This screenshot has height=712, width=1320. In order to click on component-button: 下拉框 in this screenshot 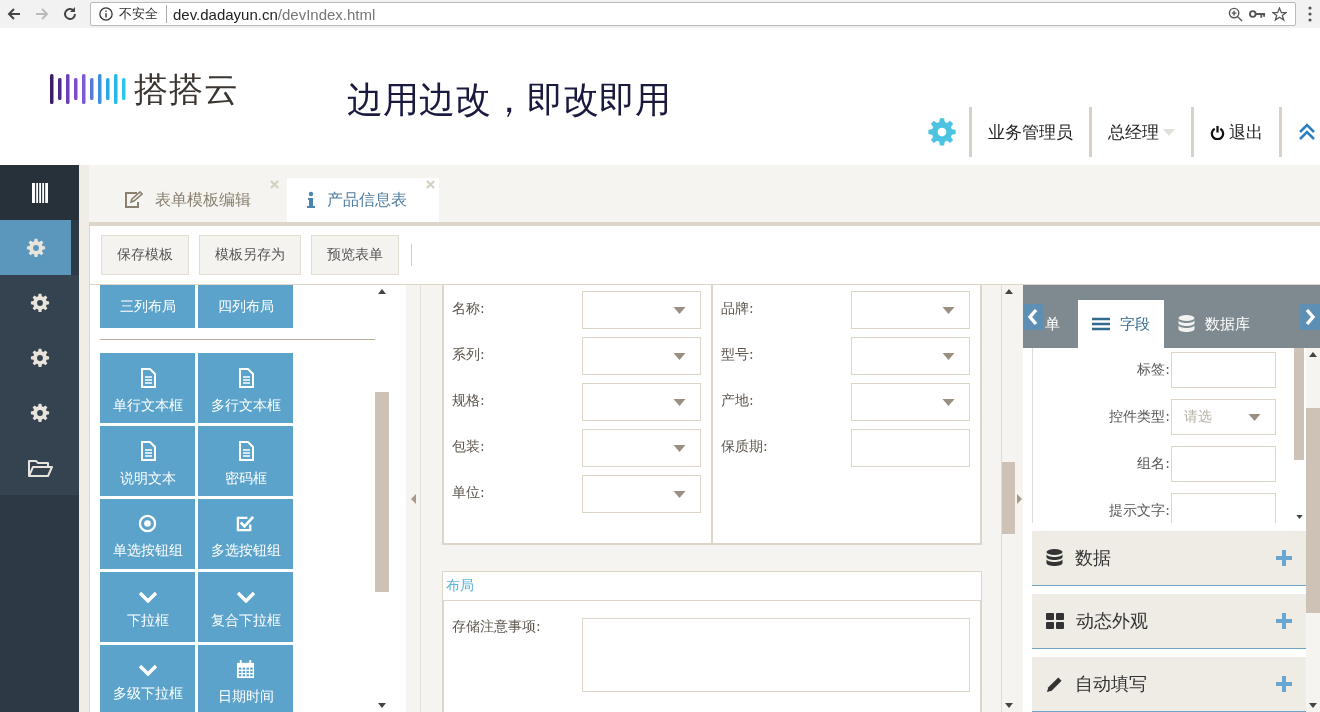, I will do `click(147, 607)`.